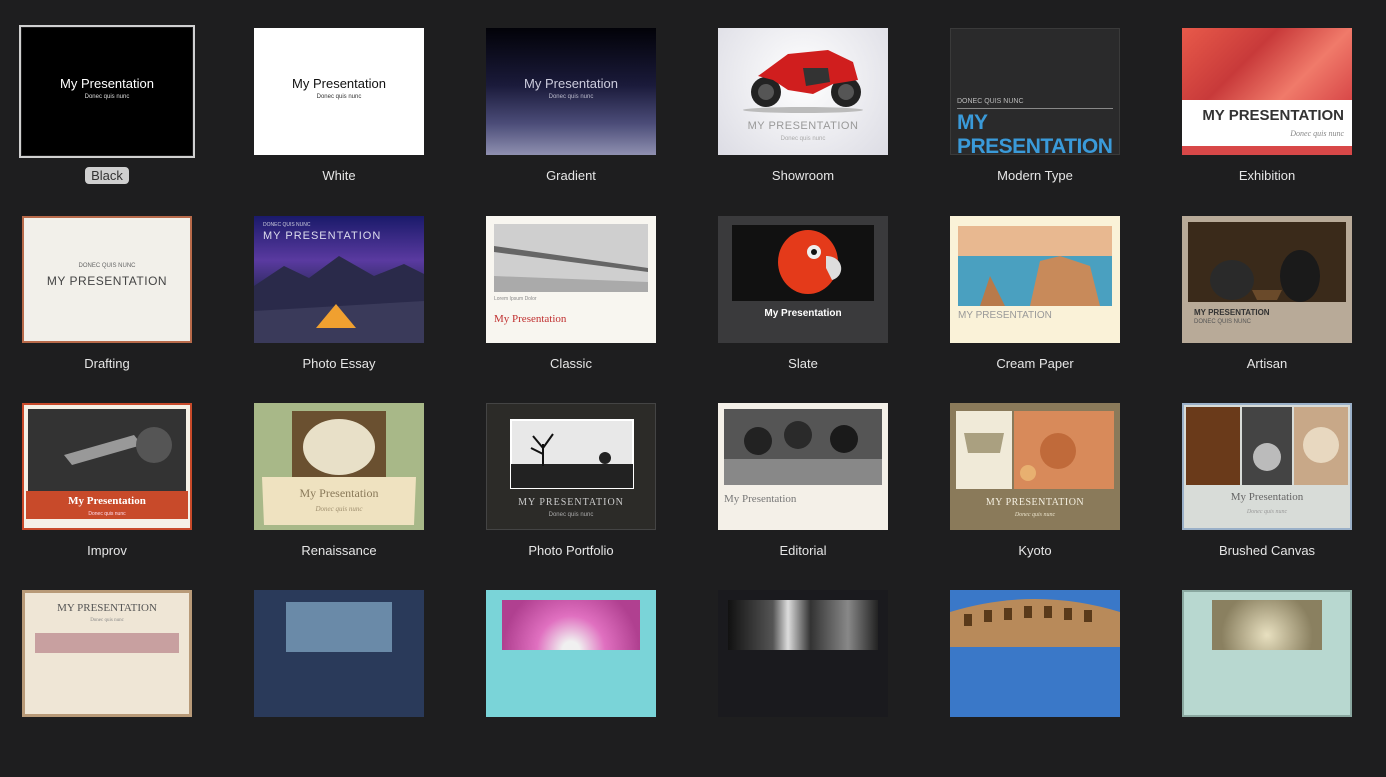 The image size is (1386, 777). Describe the element at coordinates (339, 627) in the screenshot. I see `coastal-town-image` at that location.